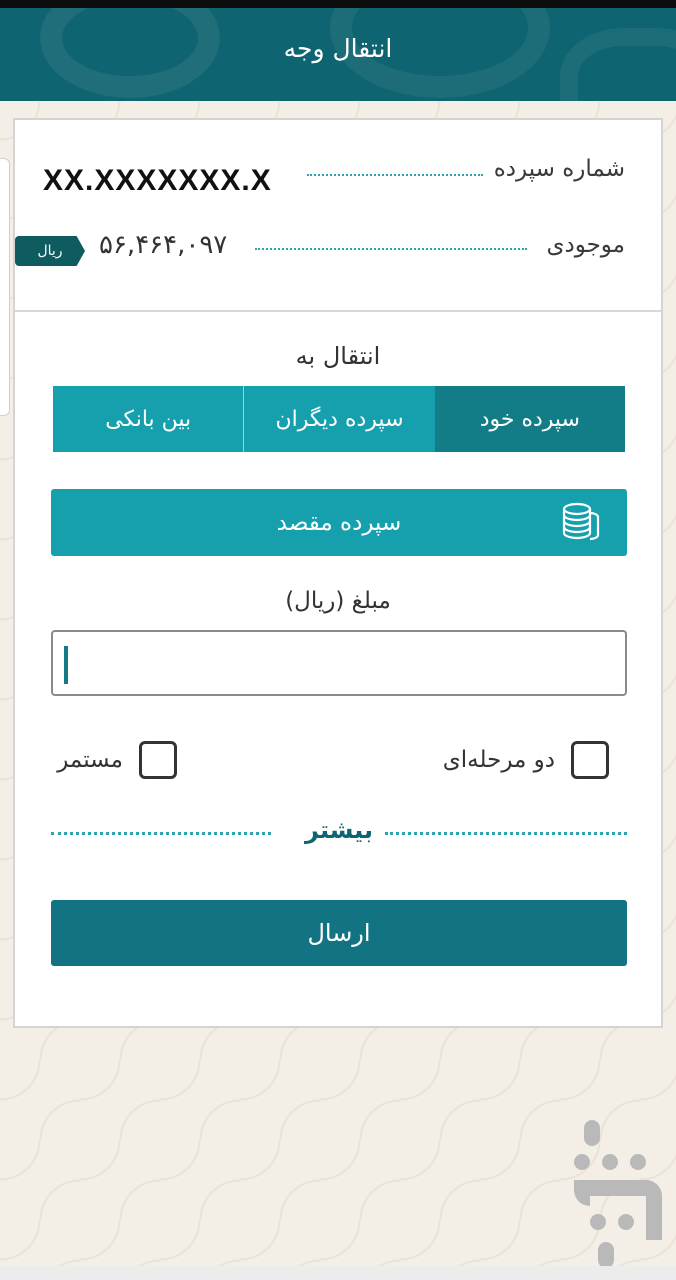  What do you see at coordinates (5, 287) in the screenshot?
I see `side-drawer-handle` at bounding box center [5, 287].